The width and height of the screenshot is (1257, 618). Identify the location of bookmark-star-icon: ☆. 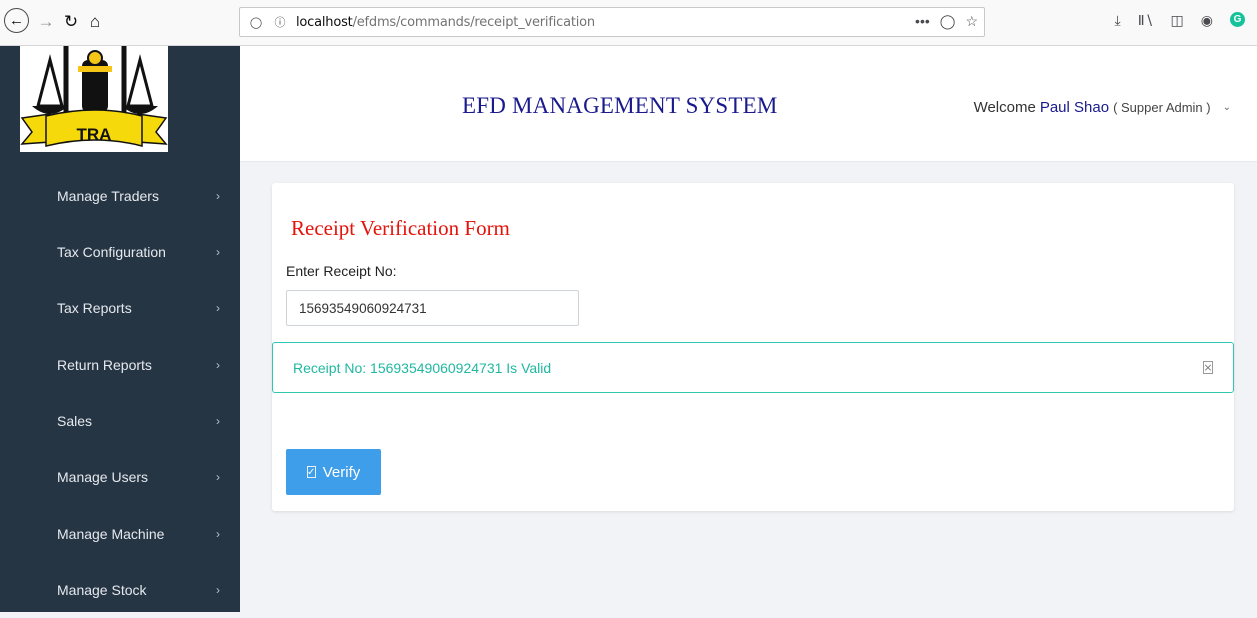
(971, 21).